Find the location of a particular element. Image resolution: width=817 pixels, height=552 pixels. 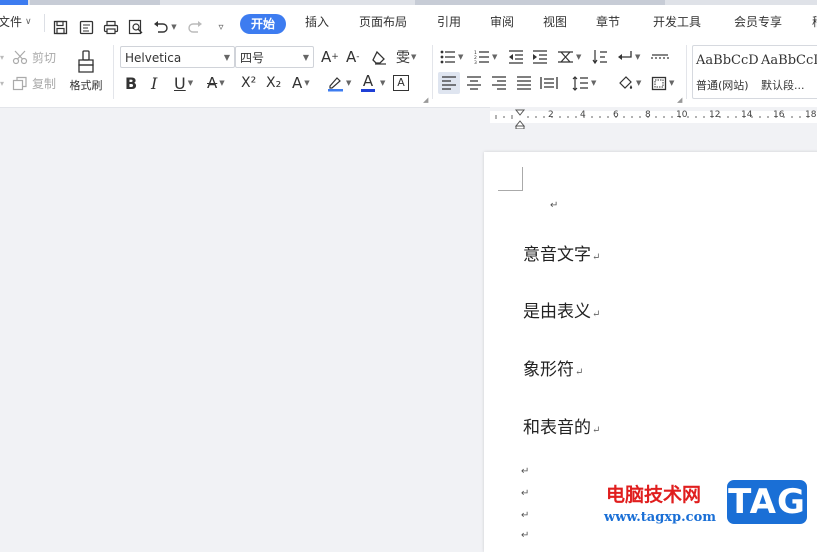

decrease-indent-button is located at coordinates (516, 57).